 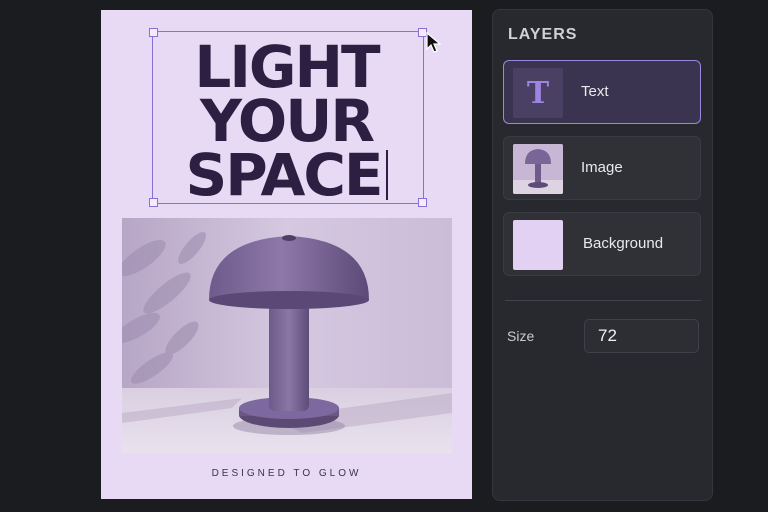 I want to click on layer-item-text: T Text, so click(x=602, y=92).